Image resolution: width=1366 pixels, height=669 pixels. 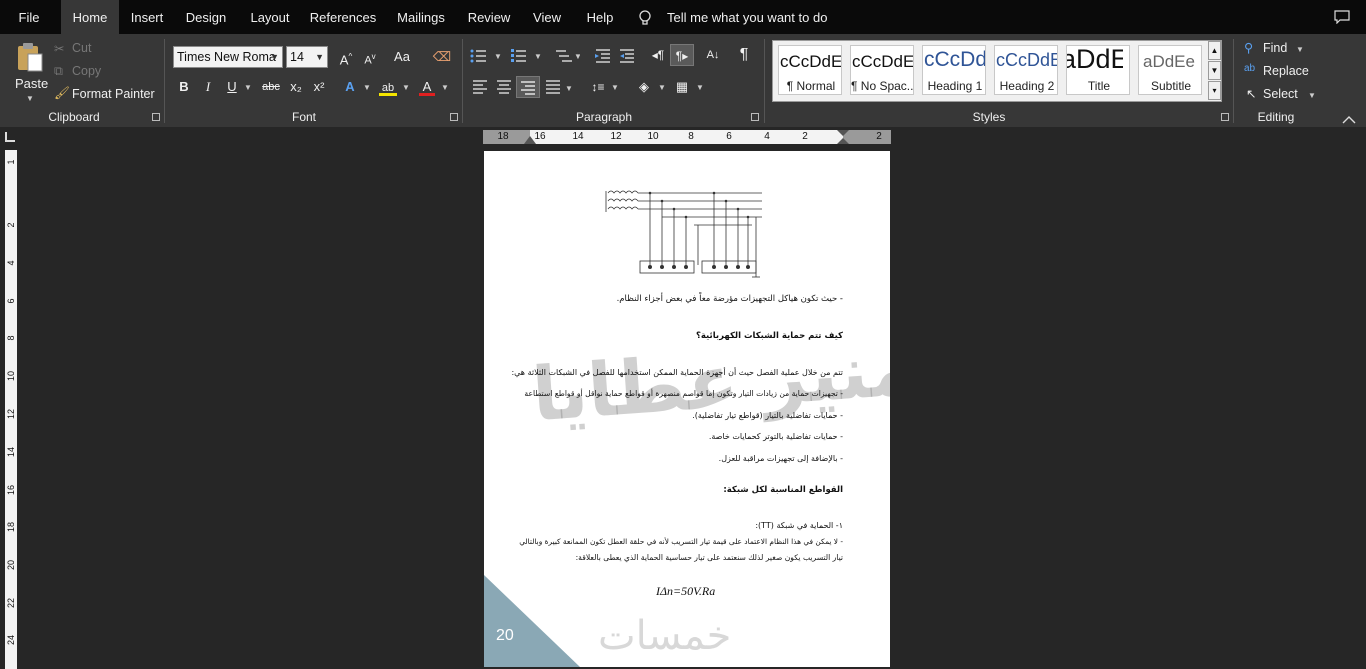 I want to click on font-name-combo: Times New Roma ▼, so click(x=228, y=57).